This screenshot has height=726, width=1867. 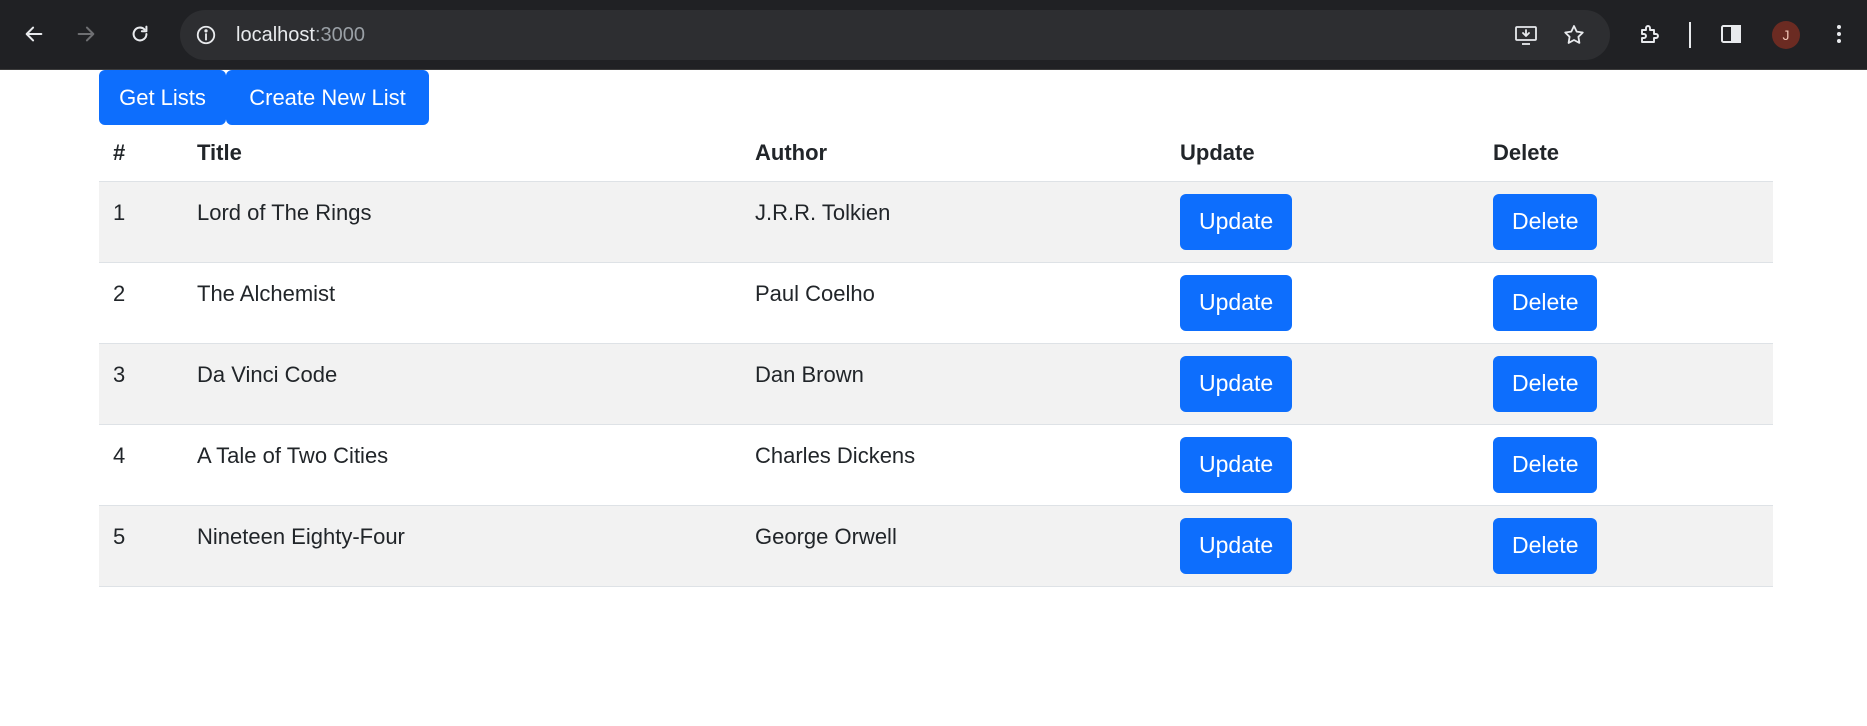 I want to click on address-bar: localhost:3000, so click(x=895, y=35).